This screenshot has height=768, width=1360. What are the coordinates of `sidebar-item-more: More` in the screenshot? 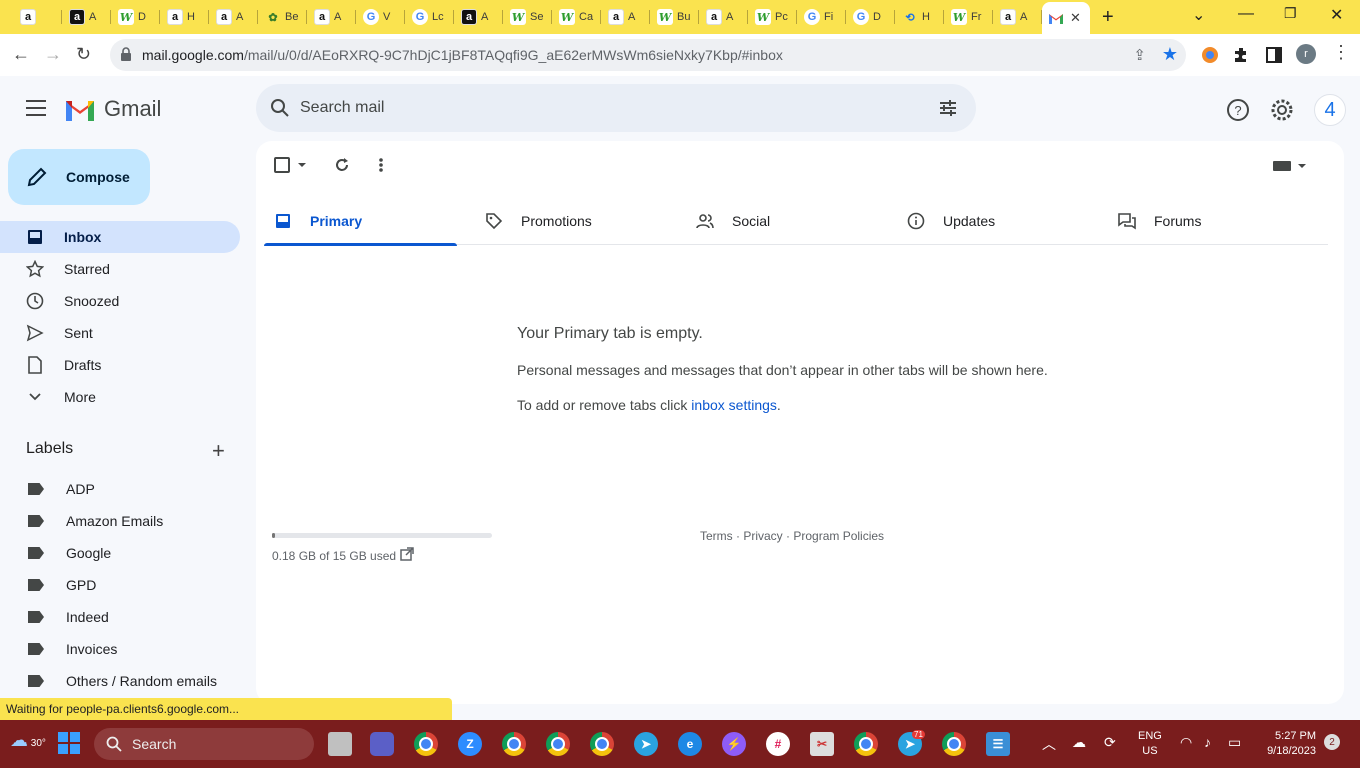 It's located at (120, 397).